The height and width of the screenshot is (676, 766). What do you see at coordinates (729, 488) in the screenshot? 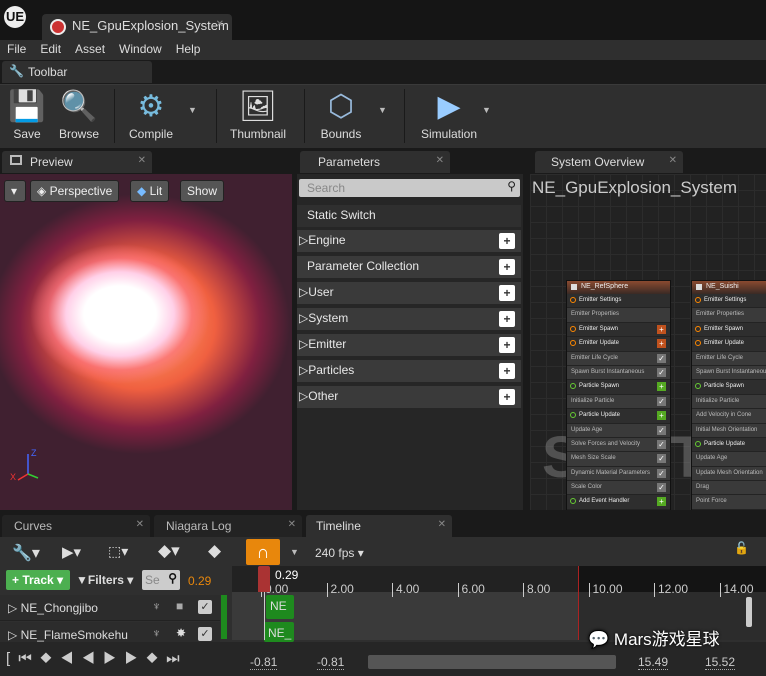
I see `module-row: Drag` at bounding box center [729, 488].